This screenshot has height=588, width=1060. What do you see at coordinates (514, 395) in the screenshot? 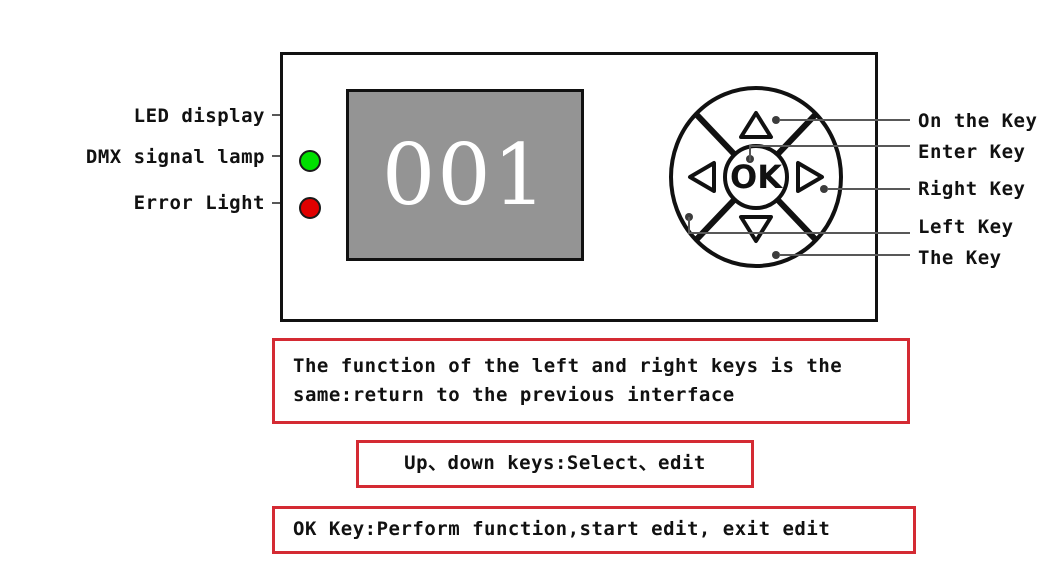
I see `note-line: same:return to the previous interface` at bounding box center [514, 395].